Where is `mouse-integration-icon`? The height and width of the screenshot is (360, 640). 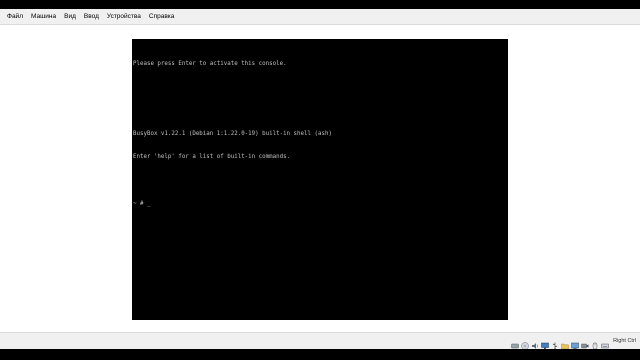
mouse-integration-icon is located at coordinates (595, 343).